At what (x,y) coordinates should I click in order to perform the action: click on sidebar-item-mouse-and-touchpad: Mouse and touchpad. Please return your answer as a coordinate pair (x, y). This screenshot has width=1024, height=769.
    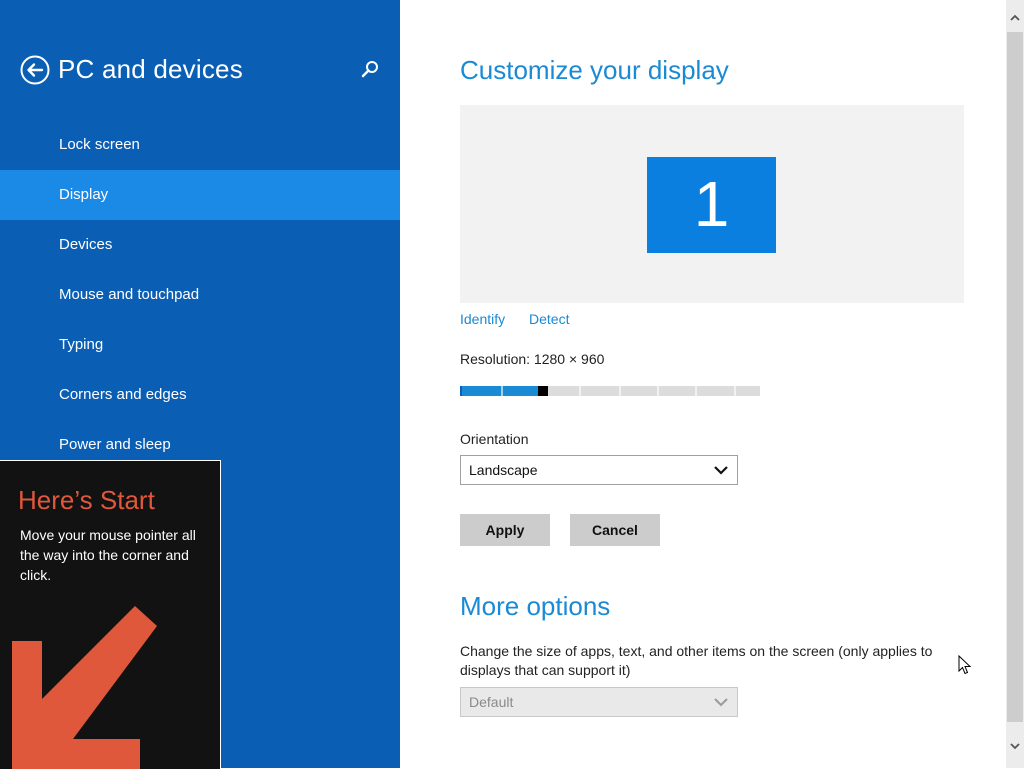
    Looking at the image, I should click on (200, 295).